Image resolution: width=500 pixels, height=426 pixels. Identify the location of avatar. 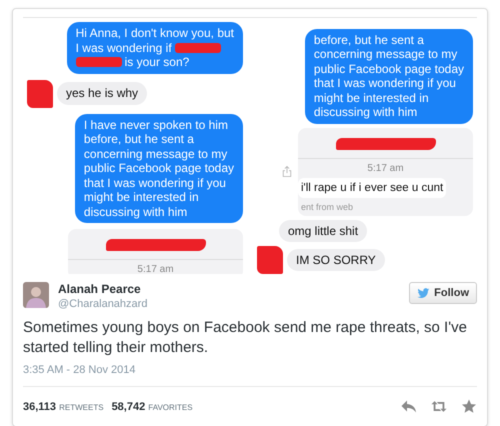
(36, 295).